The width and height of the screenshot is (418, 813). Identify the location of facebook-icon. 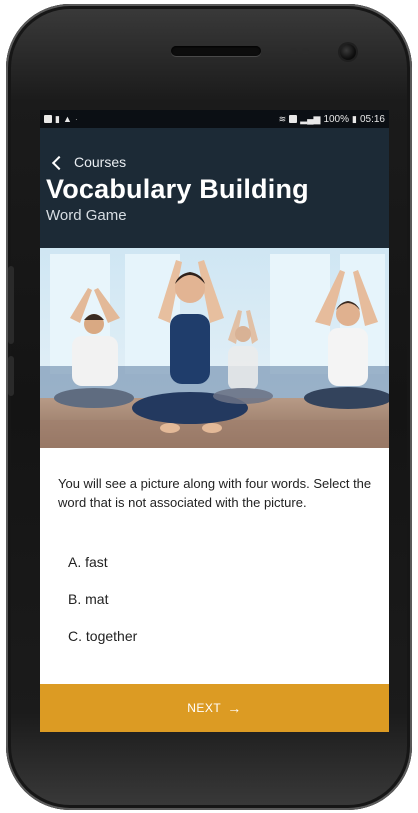
(48, 119).